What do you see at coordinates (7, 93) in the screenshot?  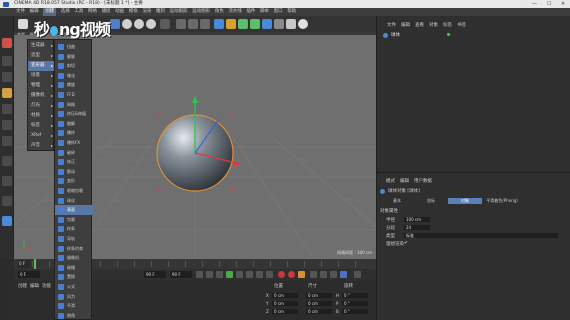 I see `workplane-icon` at bounding box center [7, 93].